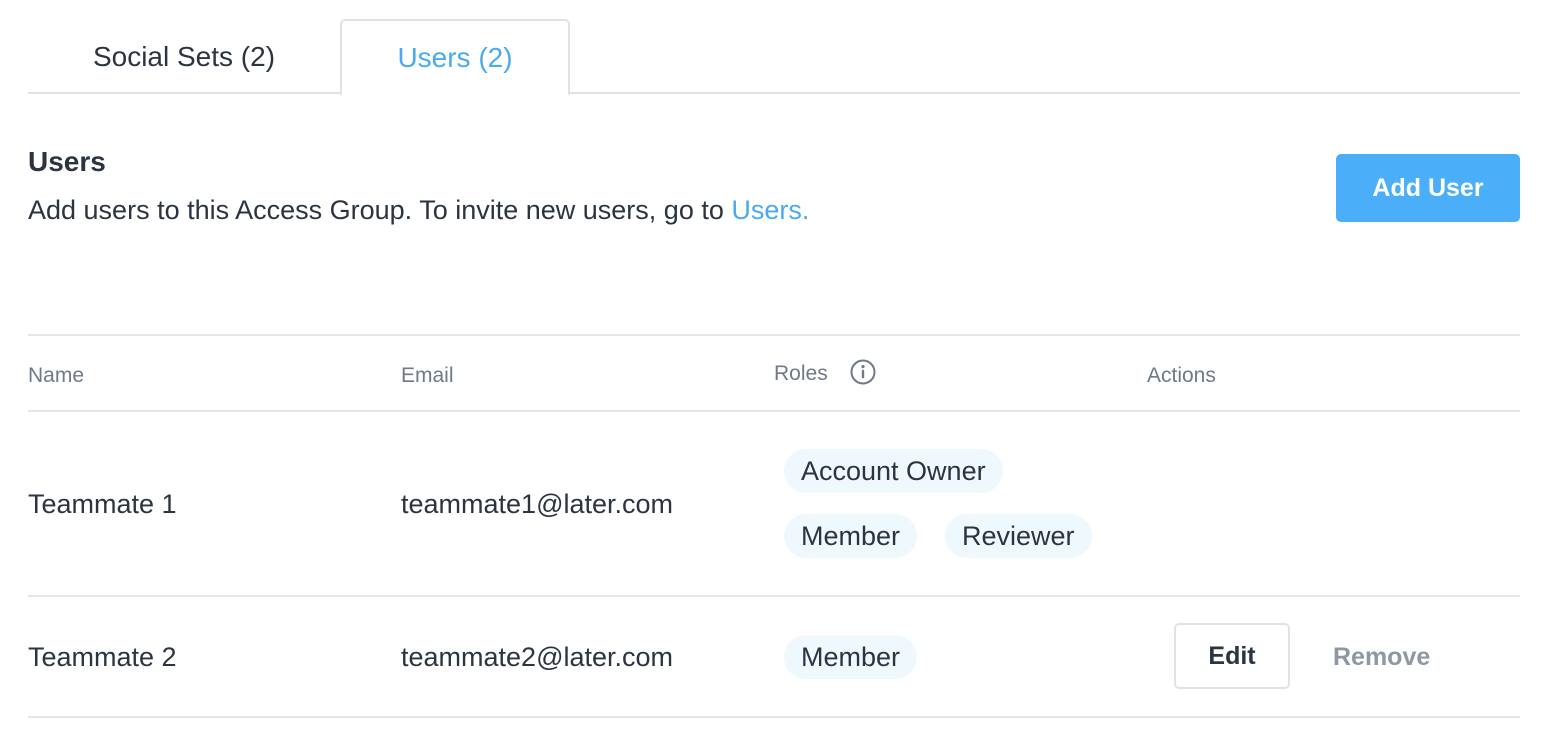  What do you see at coordinates (893, 471) in the screenshot?
I see `role-badge: Account Owner` at bounding box center [893, 471].